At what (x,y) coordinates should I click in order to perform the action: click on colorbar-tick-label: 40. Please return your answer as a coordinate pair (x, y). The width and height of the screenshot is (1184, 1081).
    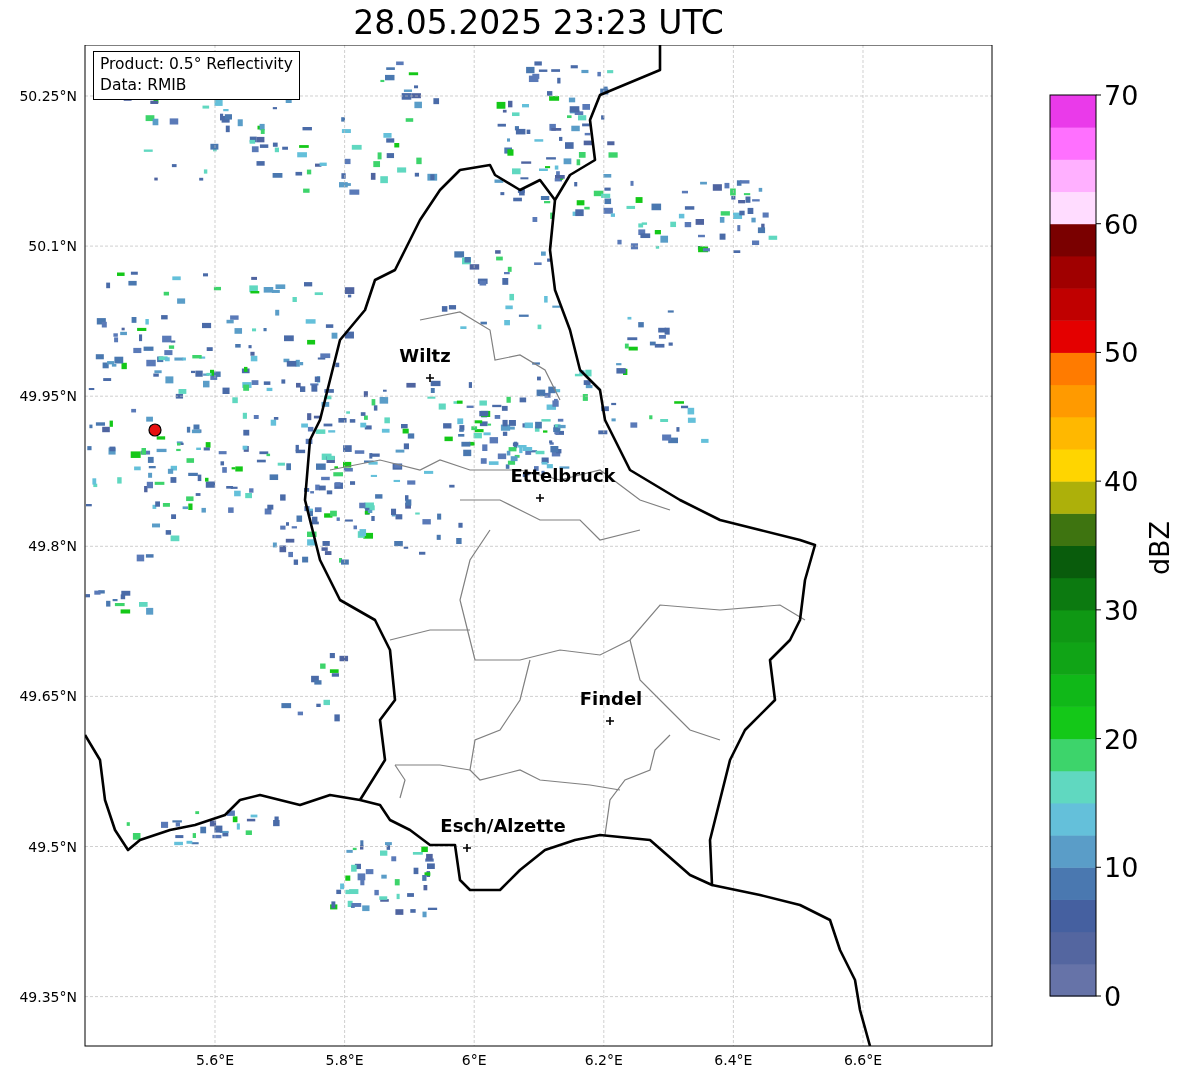
    Looking at the image, I should click on (1121, 482).